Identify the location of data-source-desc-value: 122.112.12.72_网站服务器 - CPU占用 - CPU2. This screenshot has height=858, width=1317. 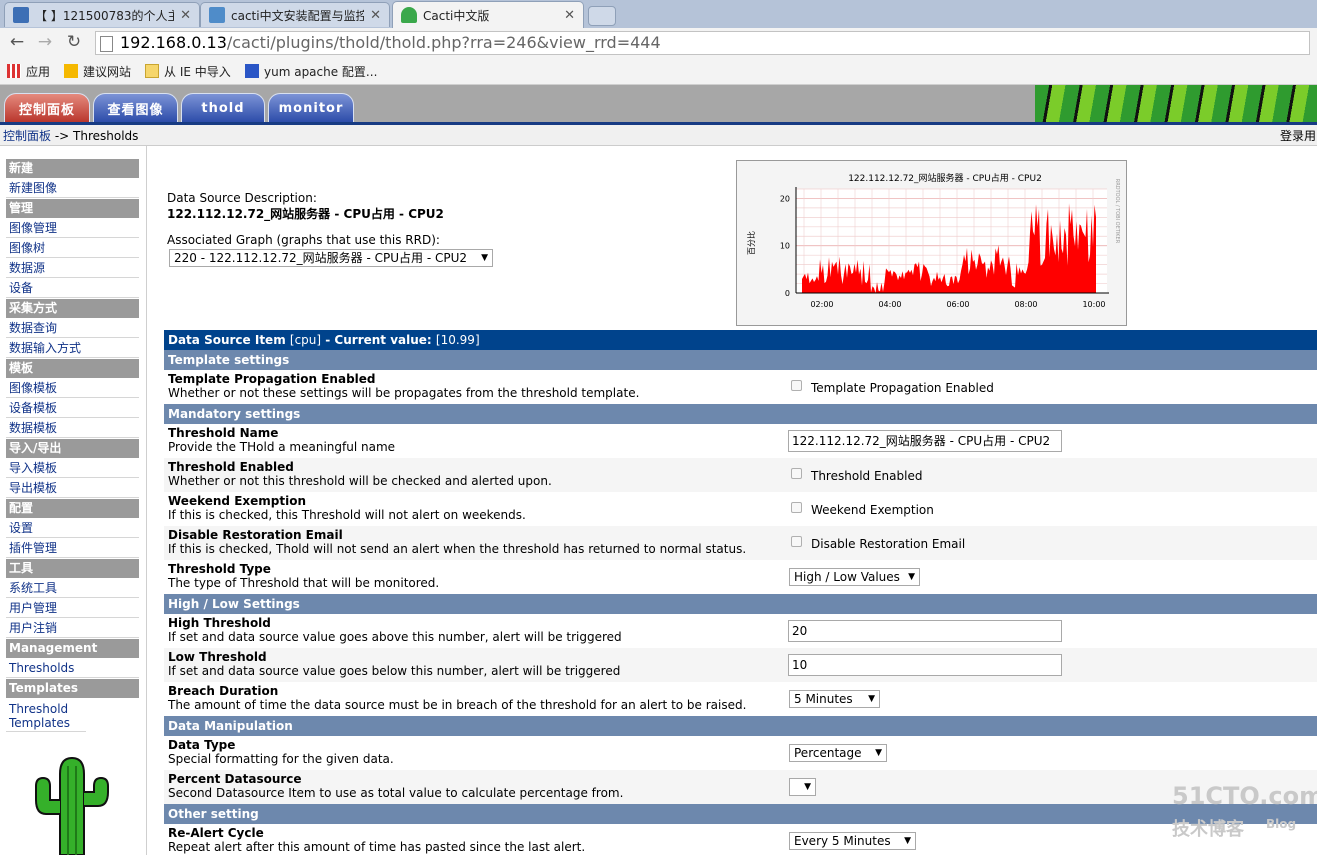
(305, 214).